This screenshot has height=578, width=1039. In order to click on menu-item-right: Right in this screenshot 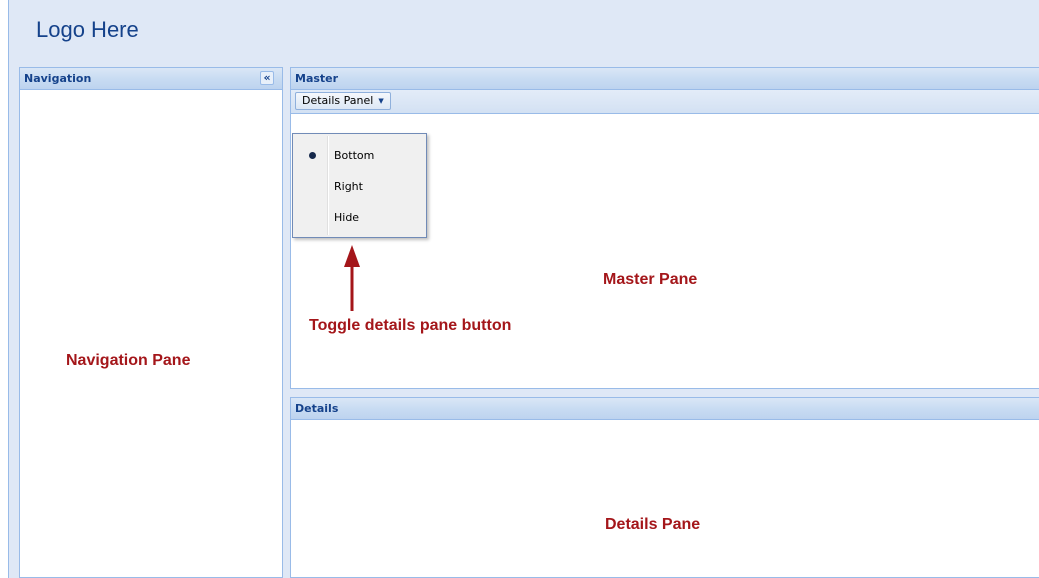, I will do `click(359, 187)`.